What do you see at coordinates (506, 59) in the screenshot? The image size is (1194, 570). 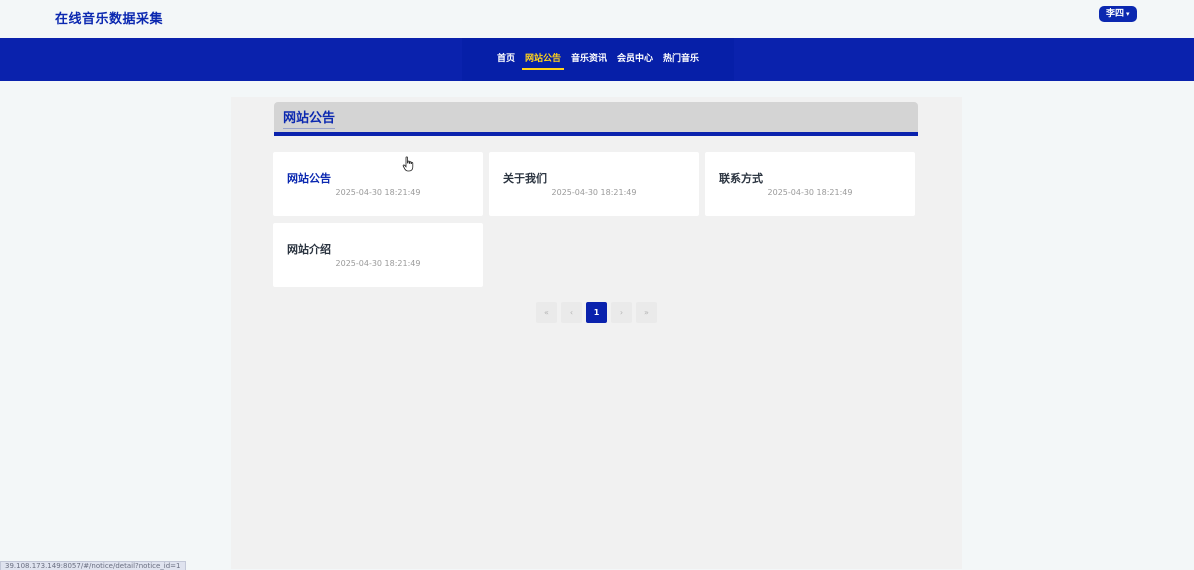 I see `nav-item-home: 首页` at bounding box center [506, 59].